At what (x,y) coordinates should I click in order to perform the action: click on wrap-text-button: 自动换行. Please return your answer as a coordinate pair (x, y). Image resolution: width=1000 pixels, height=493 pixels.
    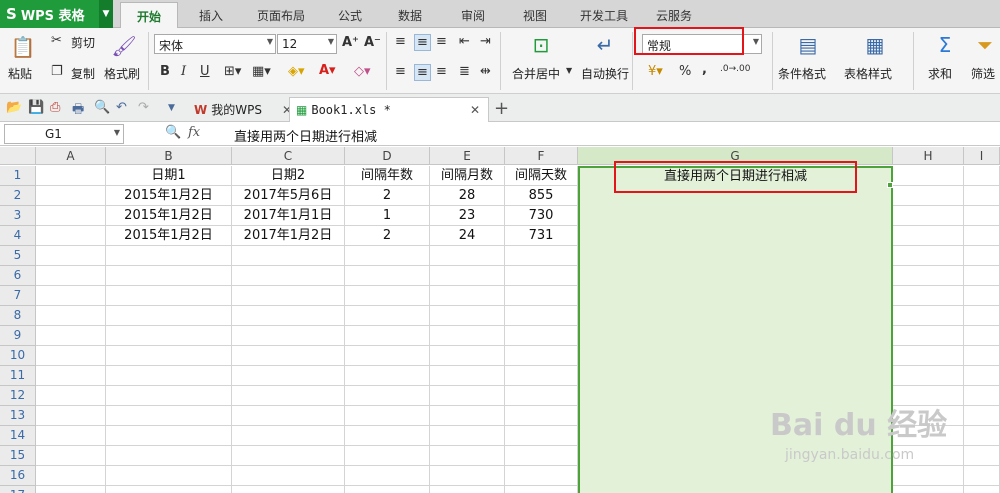
    Looking at the image, I should click on (605, 73).